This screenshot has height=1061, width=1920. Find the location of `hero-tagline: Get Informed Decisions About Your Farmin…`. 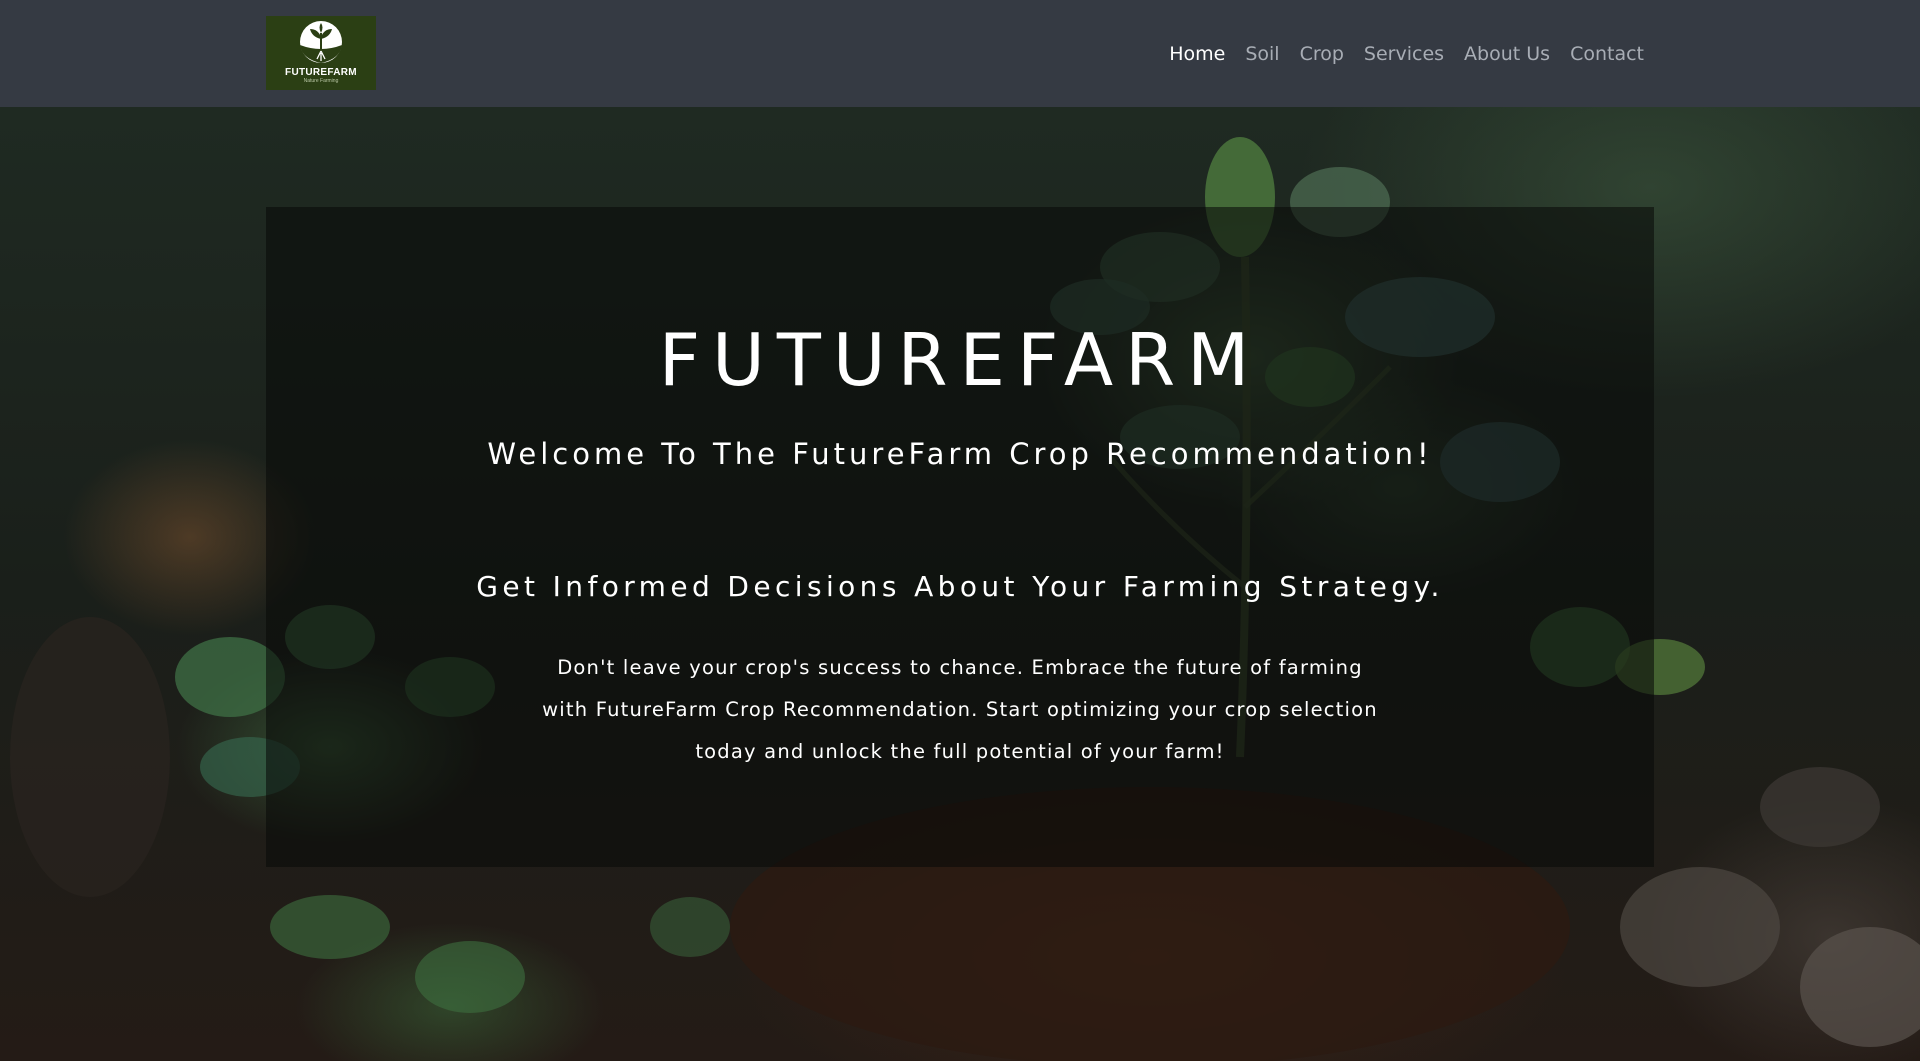

hero-tagline: Get Informed Decisions About Your Farmin… is located at coordinates (960, 586).